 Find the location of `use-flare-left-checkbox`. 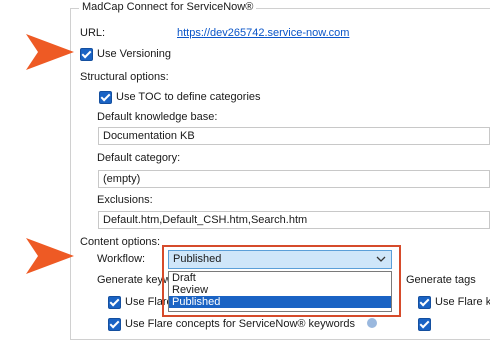

use-flare-left-checkbox is located at coordinates (114, 302).